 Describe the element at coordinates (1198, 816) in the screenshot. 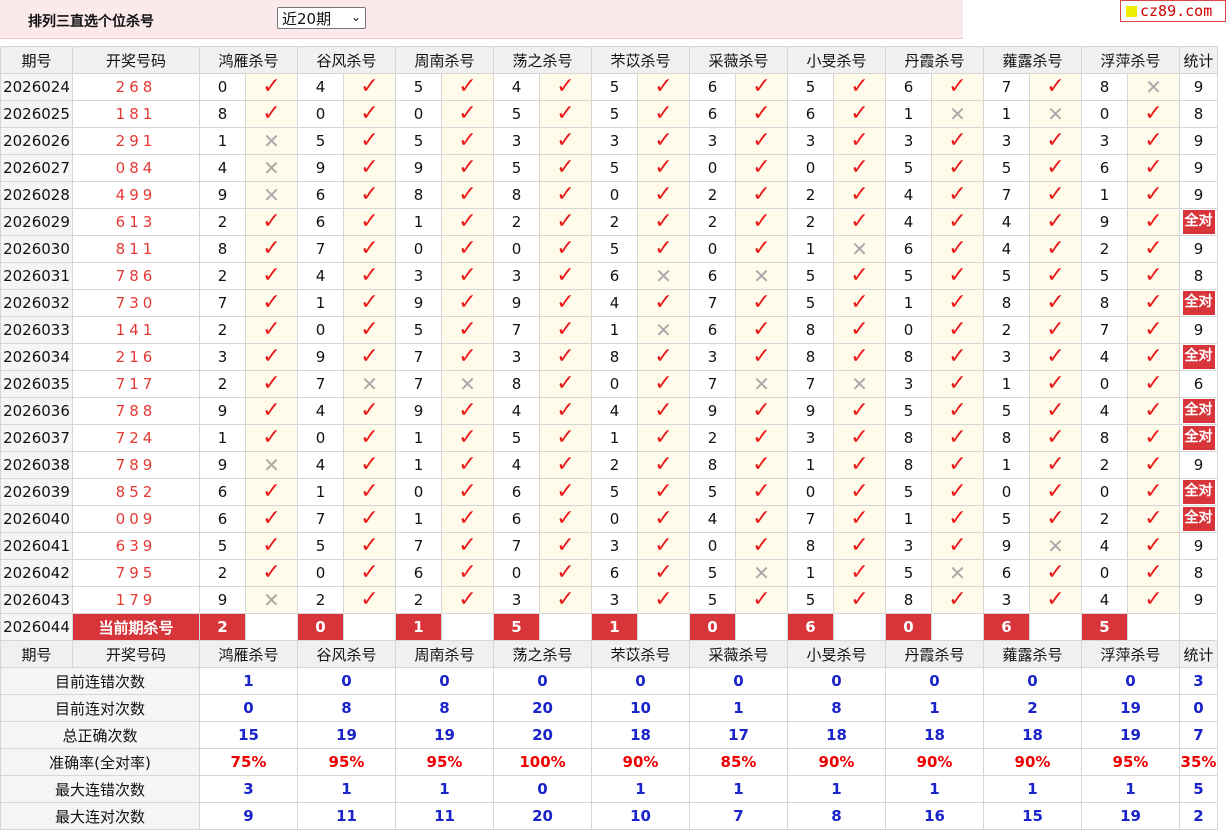

I see `stats-total: 2` at that location.